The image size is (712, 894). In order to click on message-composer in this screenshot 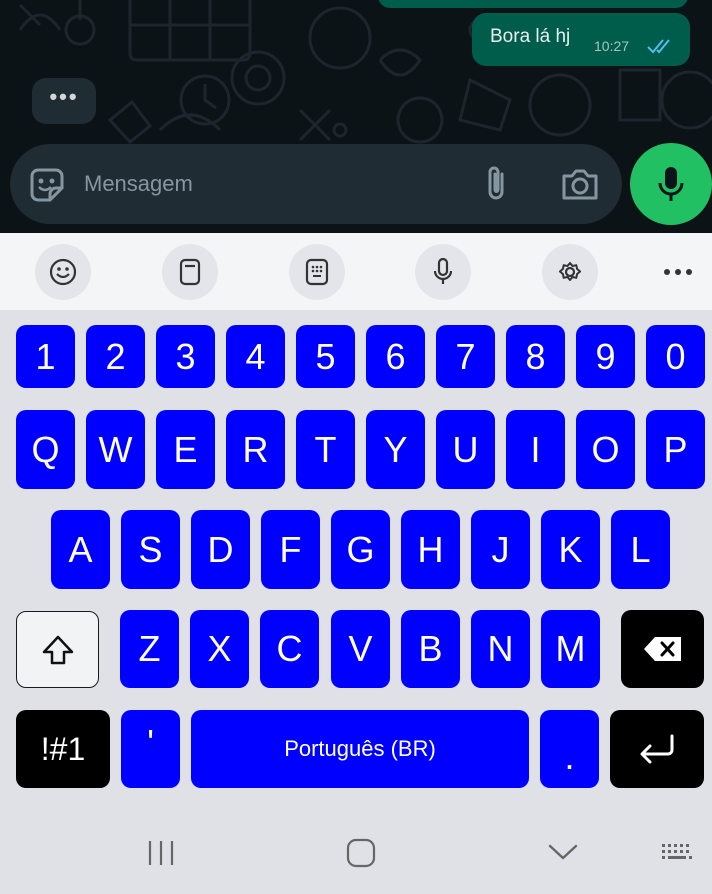, I will do `click(316, 184)`.